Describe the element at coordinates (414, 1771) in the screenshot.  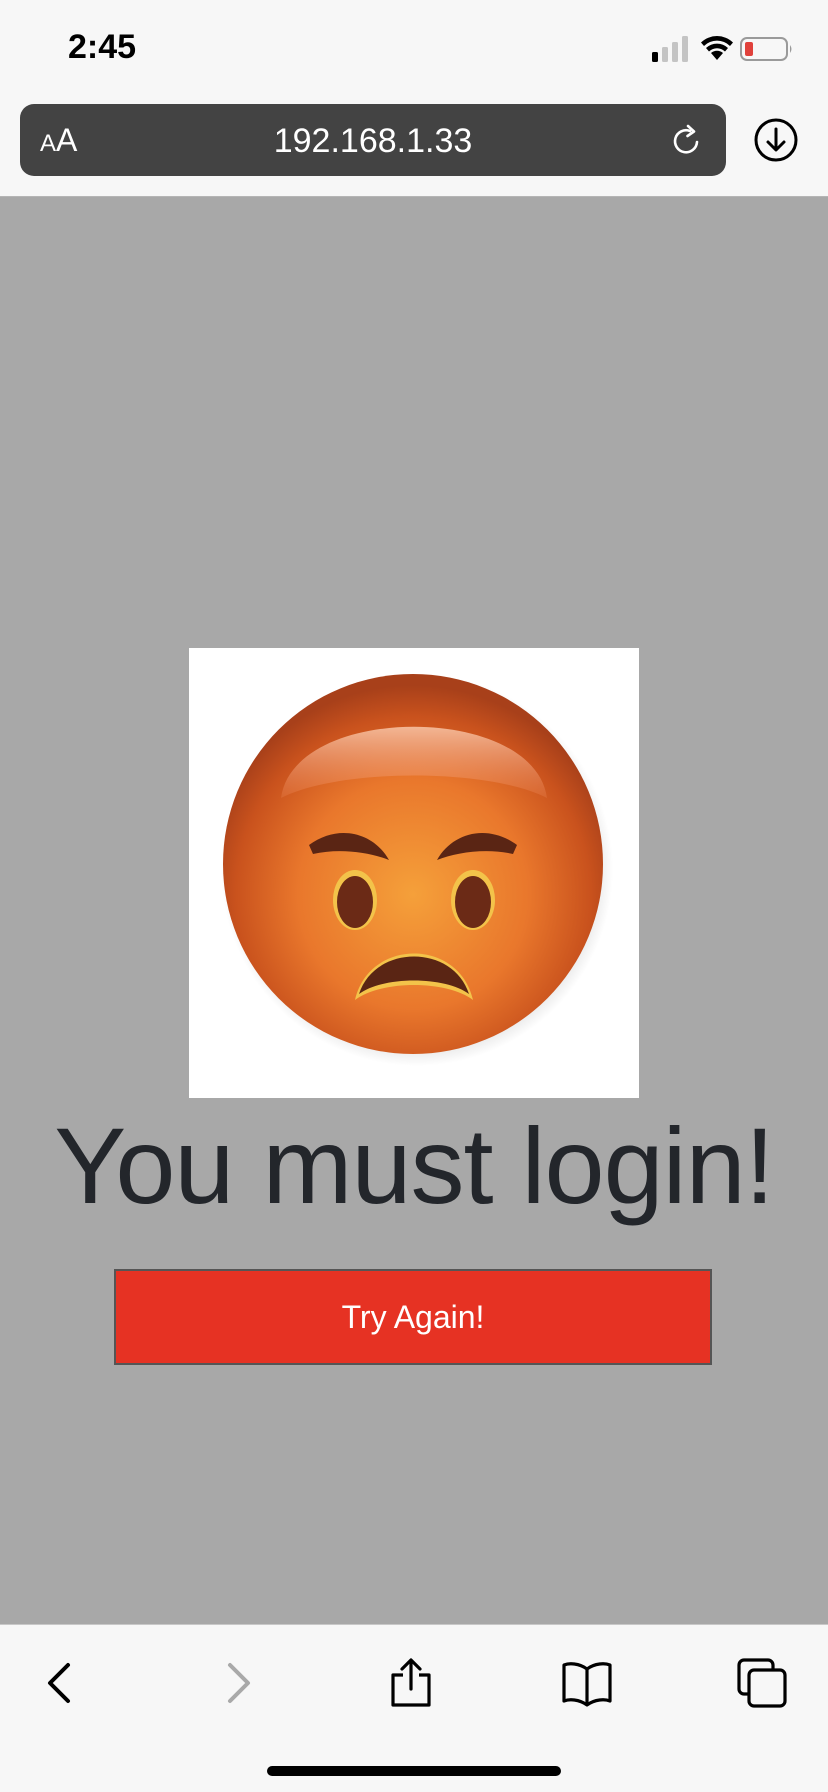
I see `home-indicator` at that location.